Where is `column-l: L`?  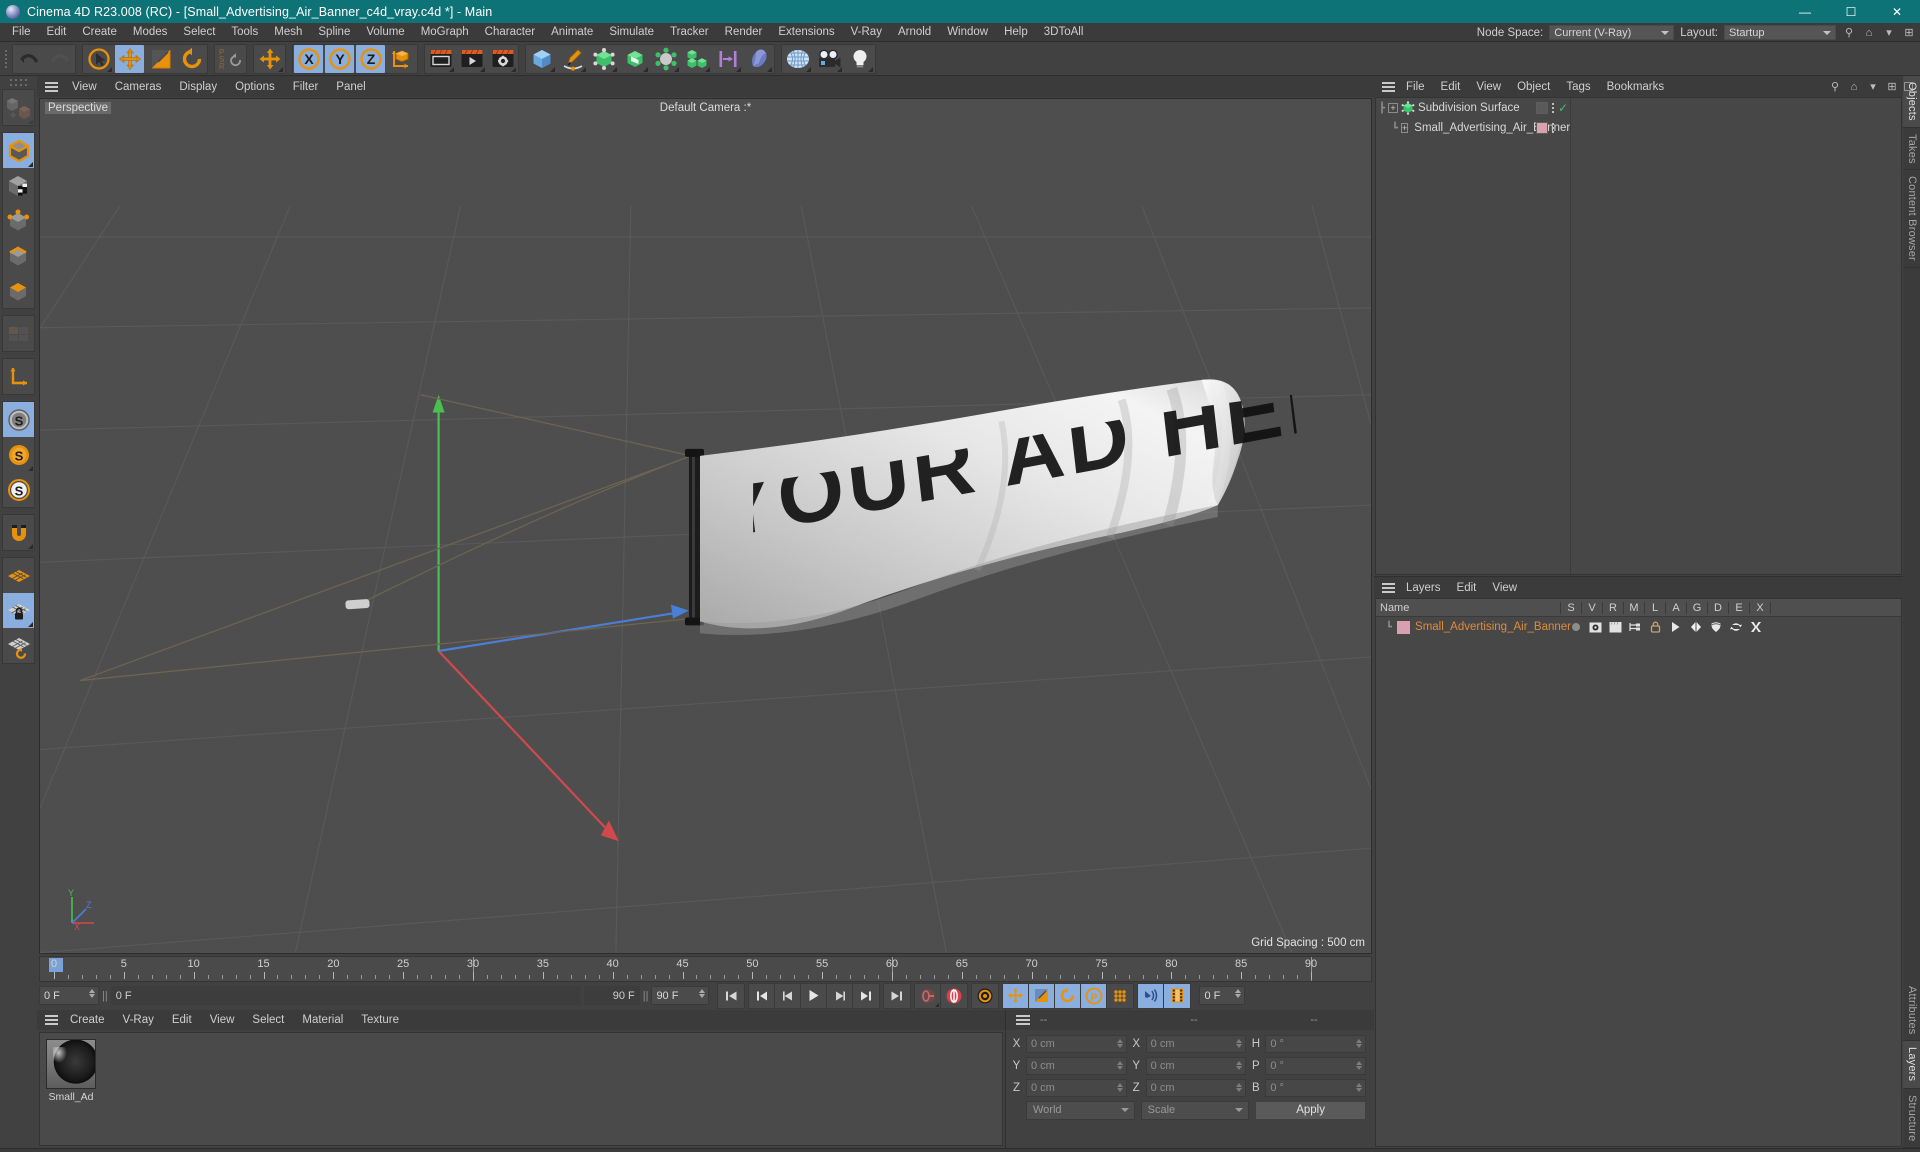
column-l: L is located at coordinates (1655, 607).